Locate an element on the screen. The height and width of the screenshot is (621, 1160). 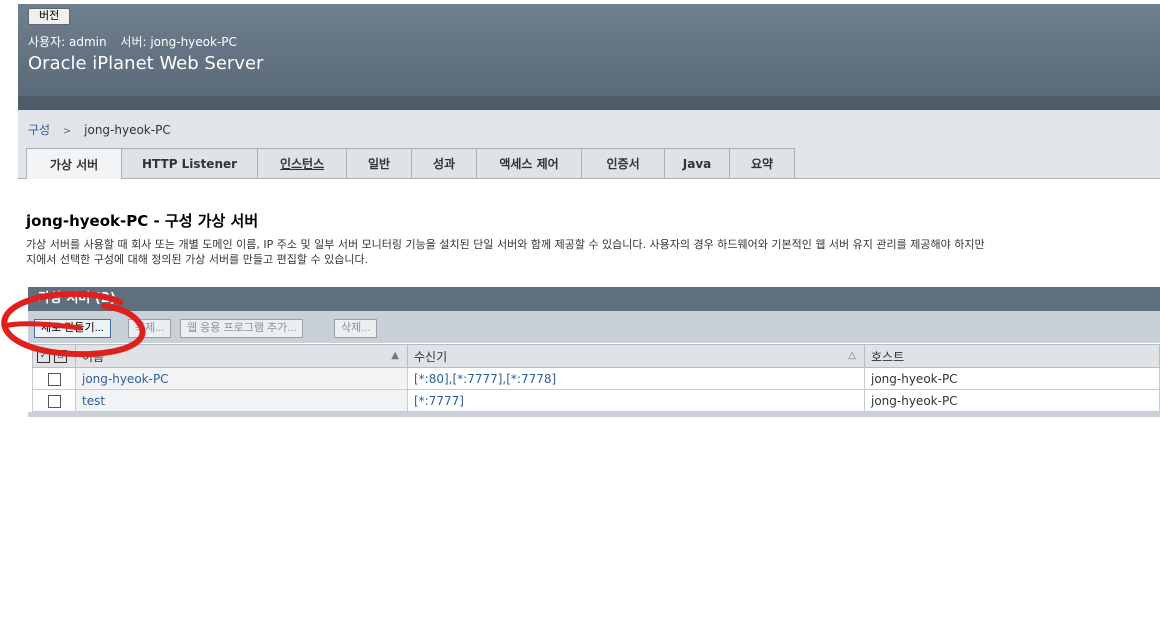
tab-access-control: 액세스 제어 is located at coordinates (529, 163).